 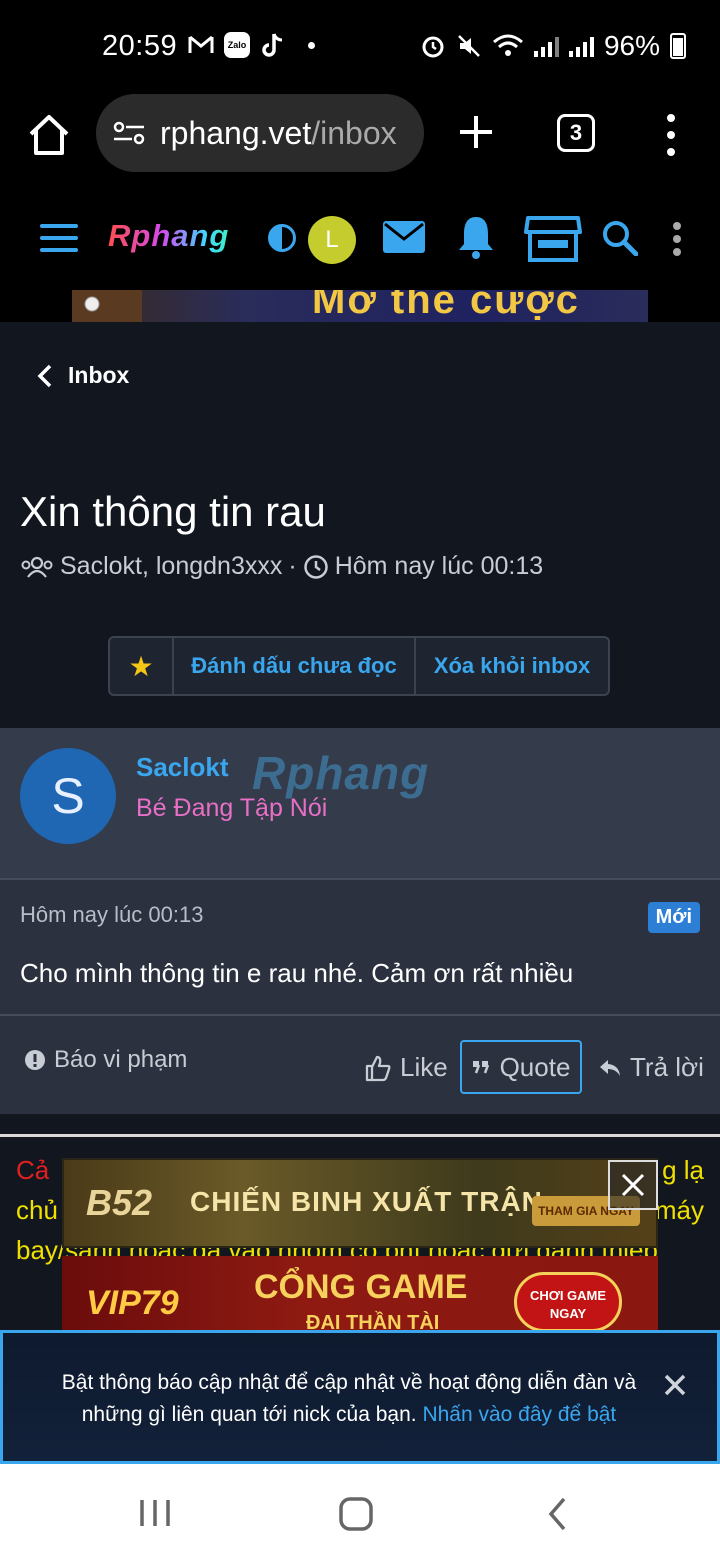 I want to click on section-divider, so click(x=360, y=1135).